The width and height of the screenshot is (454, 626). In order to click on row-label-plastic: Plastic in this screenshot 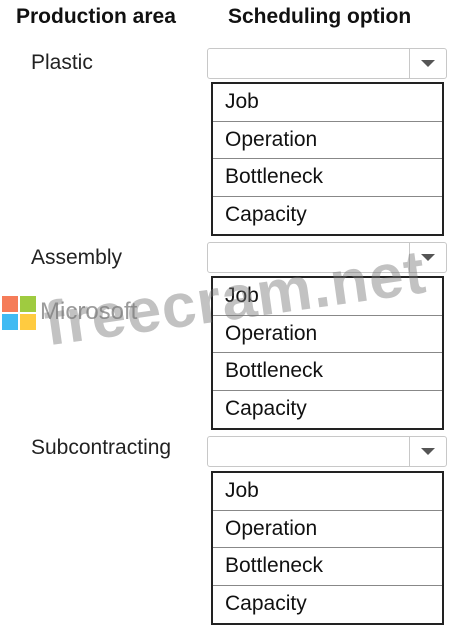, I will do `click(62, 62)`.